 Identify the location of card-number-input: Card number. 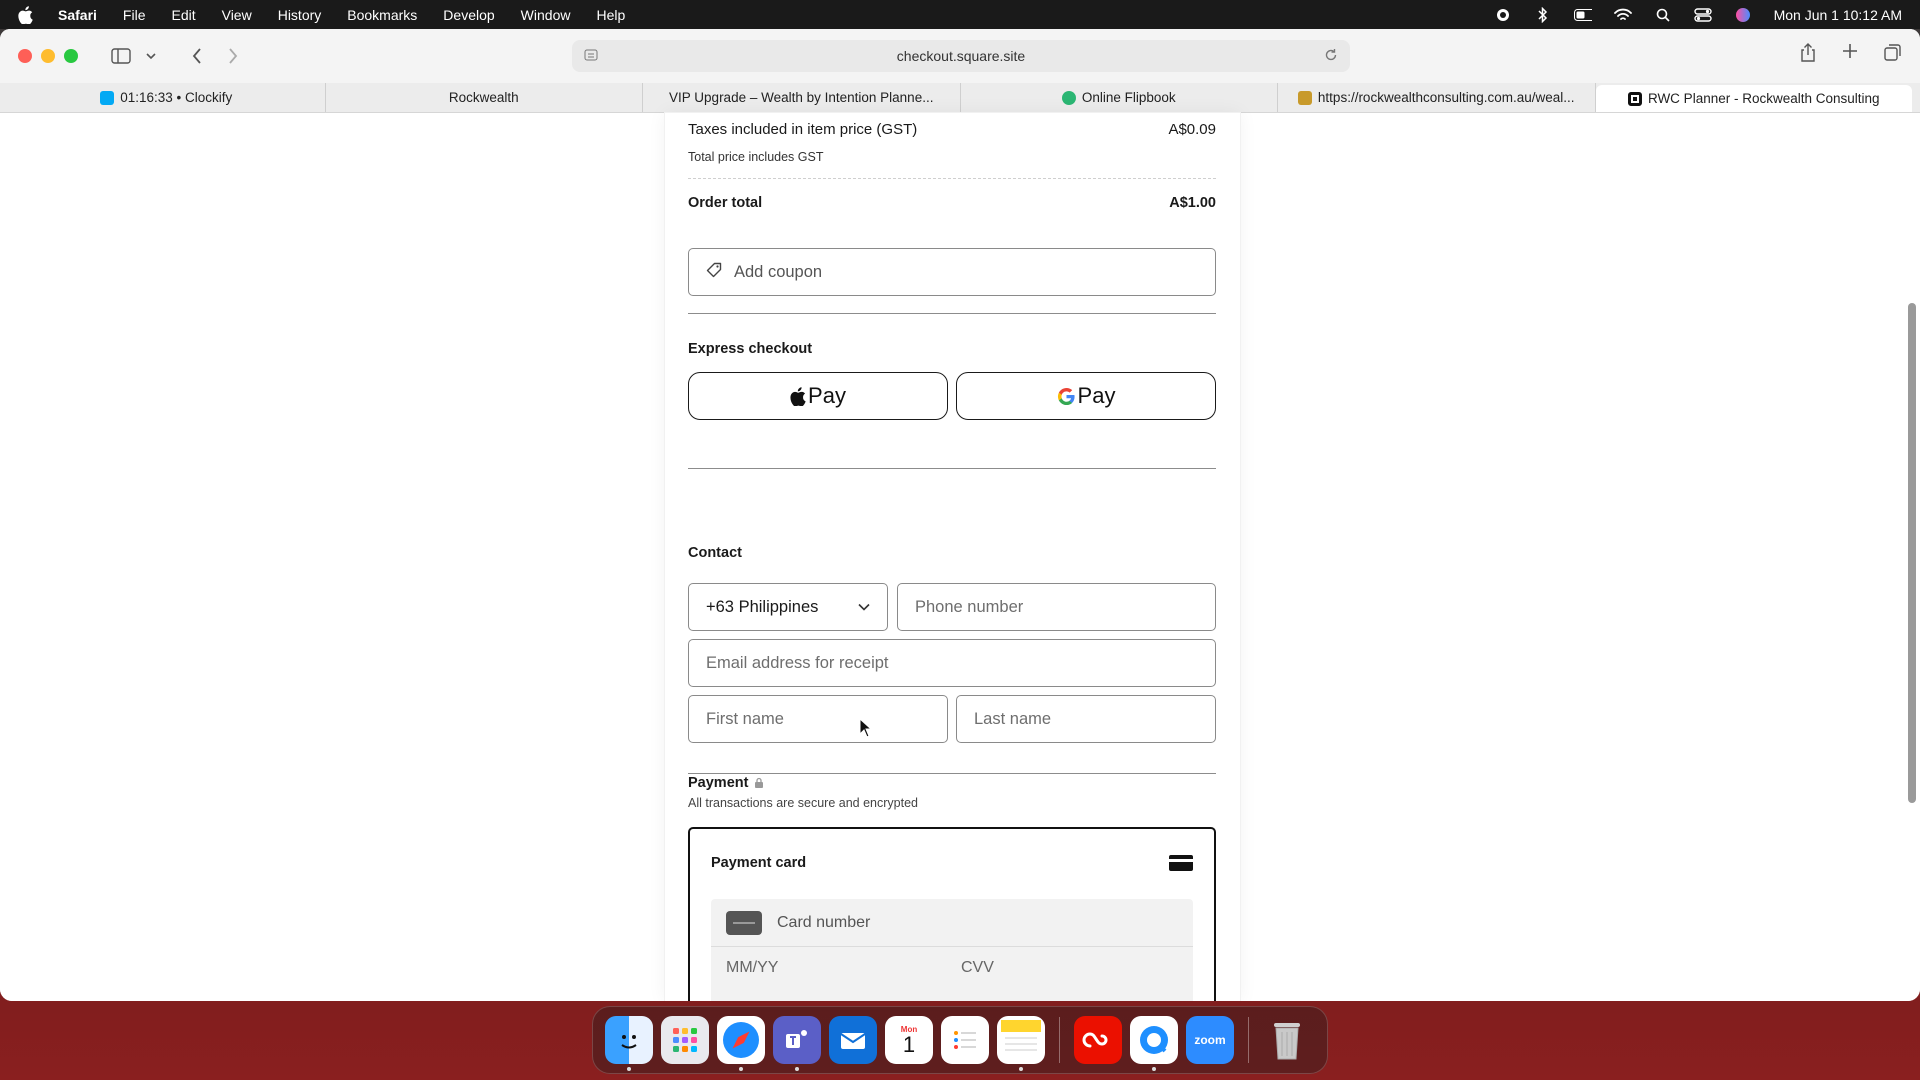
(952, 923).